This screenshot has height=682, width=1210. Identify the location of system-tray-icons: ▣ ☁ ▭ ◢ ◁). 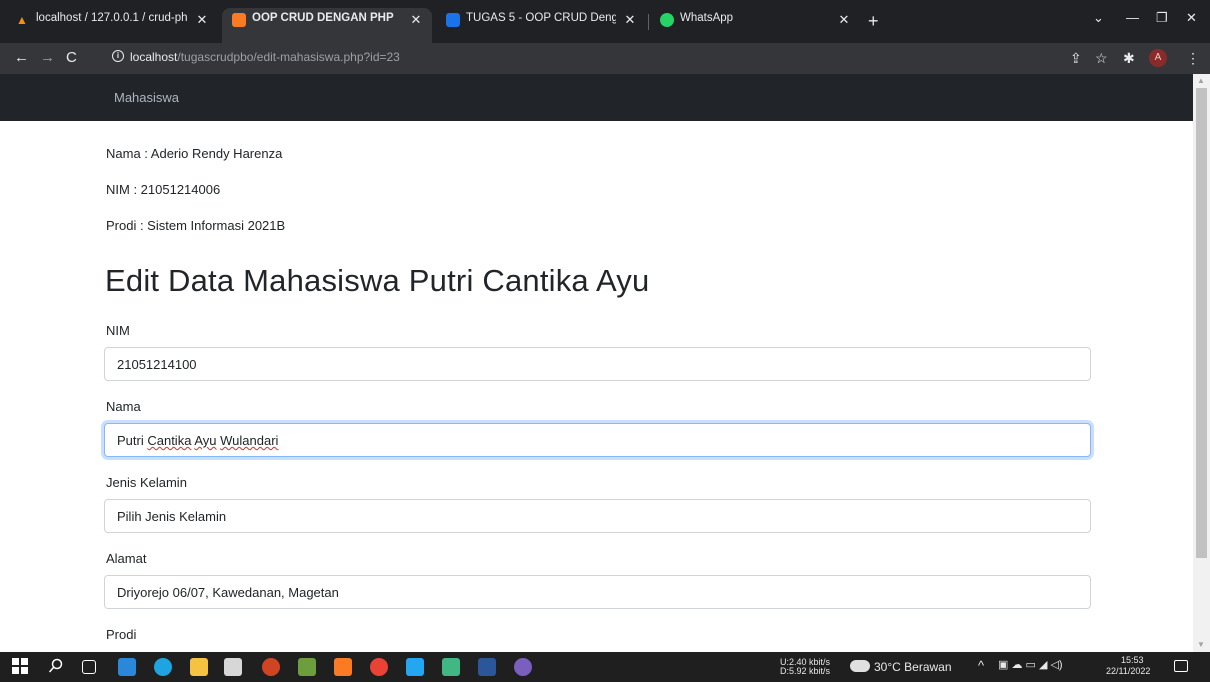
(1030, 665).